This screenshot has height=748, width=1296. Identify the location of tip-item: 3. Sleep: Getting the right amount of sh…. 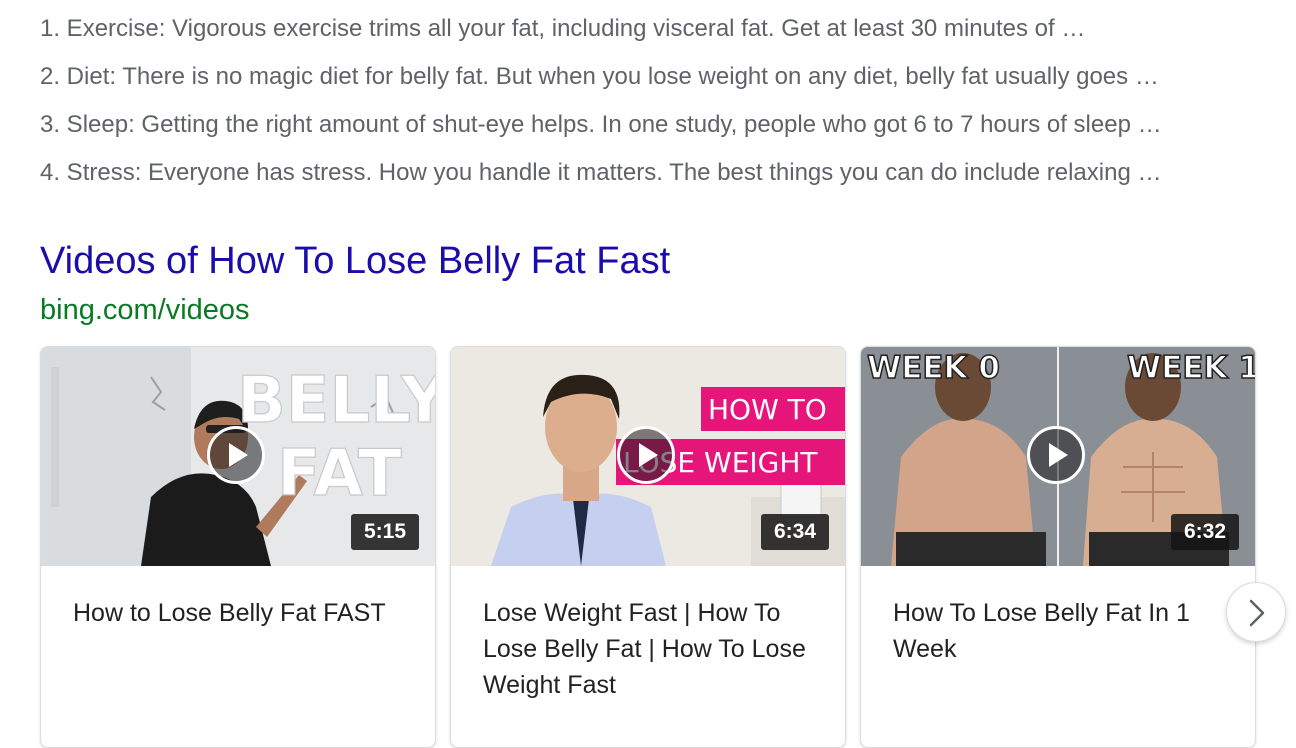
(601, 124).